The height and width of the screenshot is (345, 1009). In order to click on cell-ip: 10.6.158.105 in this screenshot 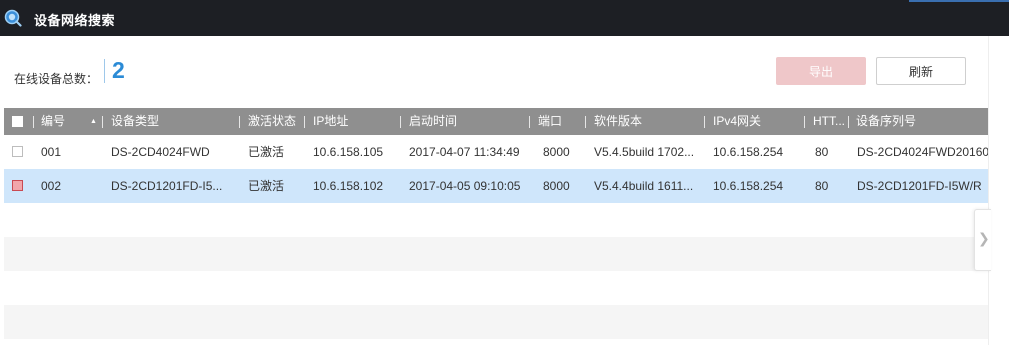, I will do `click(348, 152)`.